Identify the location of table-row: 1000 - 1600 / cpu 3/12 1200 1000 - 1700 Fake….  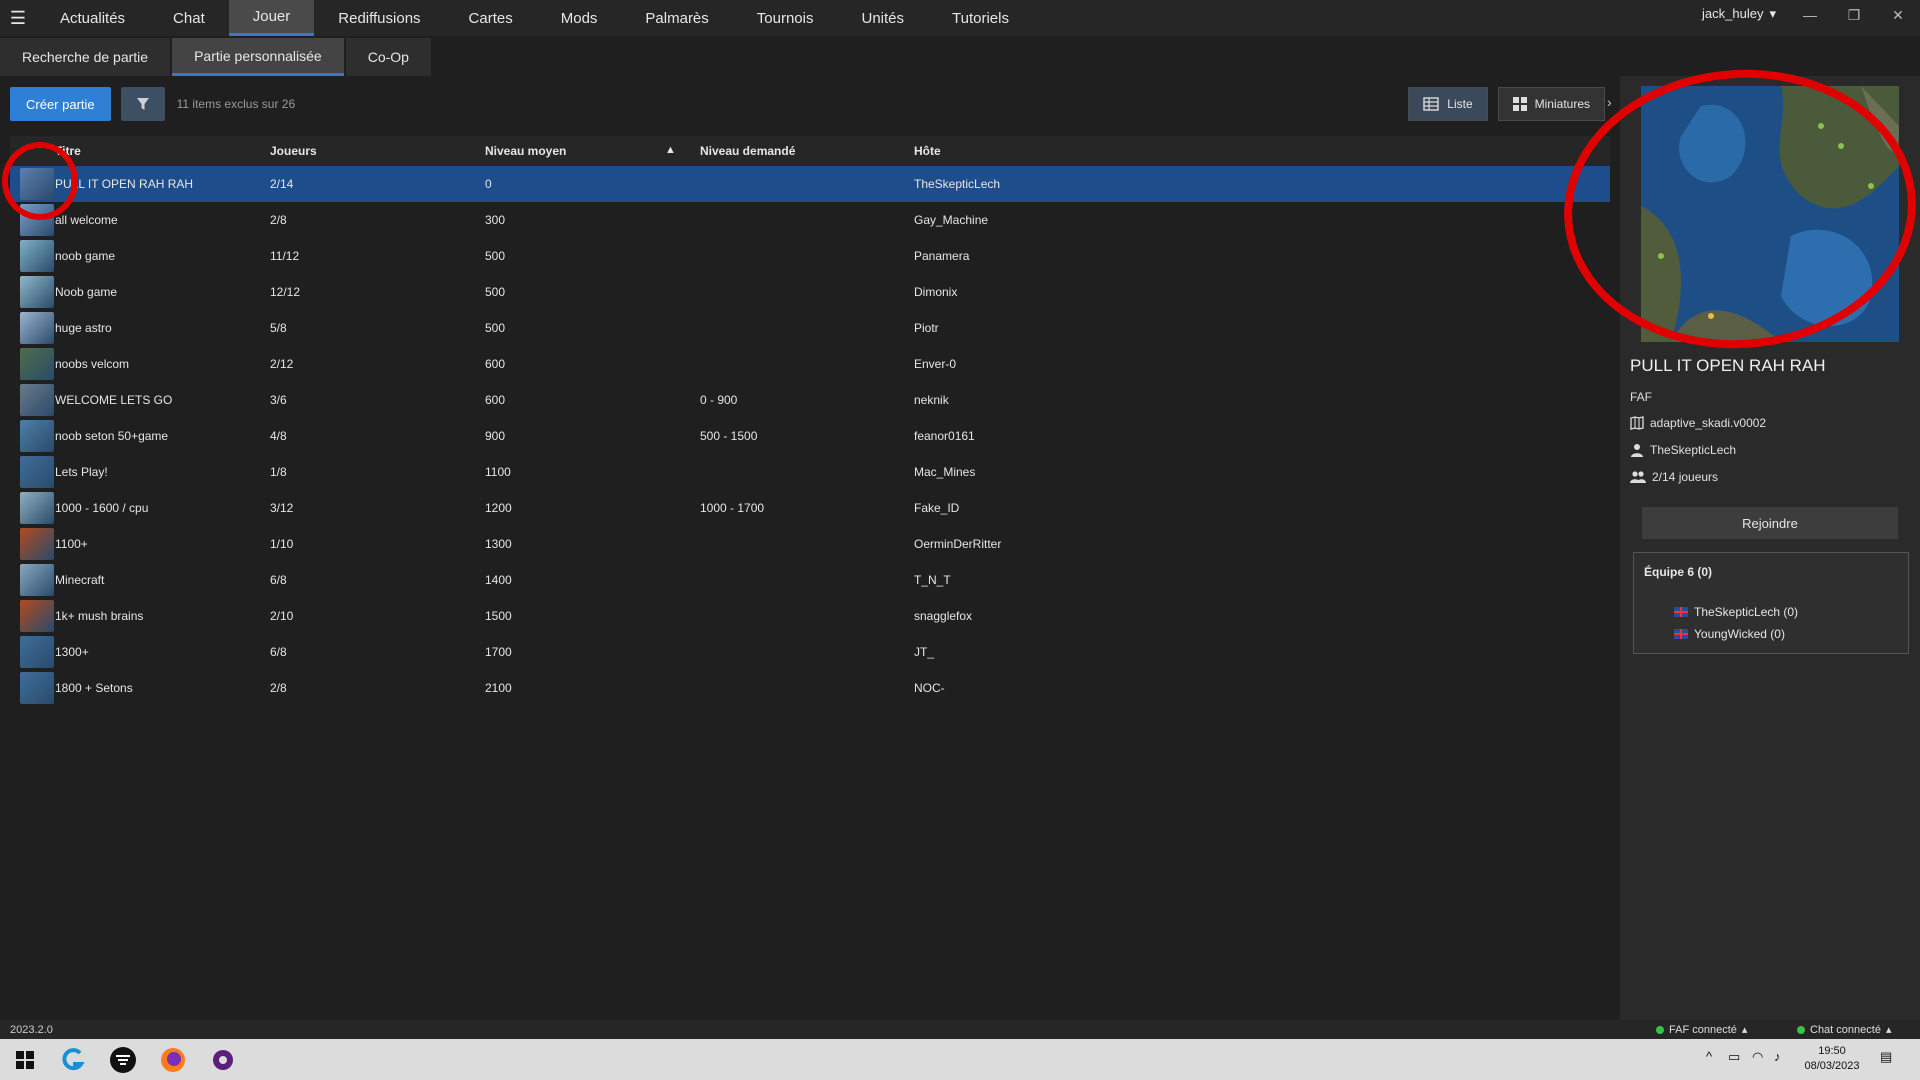
(810, 508).